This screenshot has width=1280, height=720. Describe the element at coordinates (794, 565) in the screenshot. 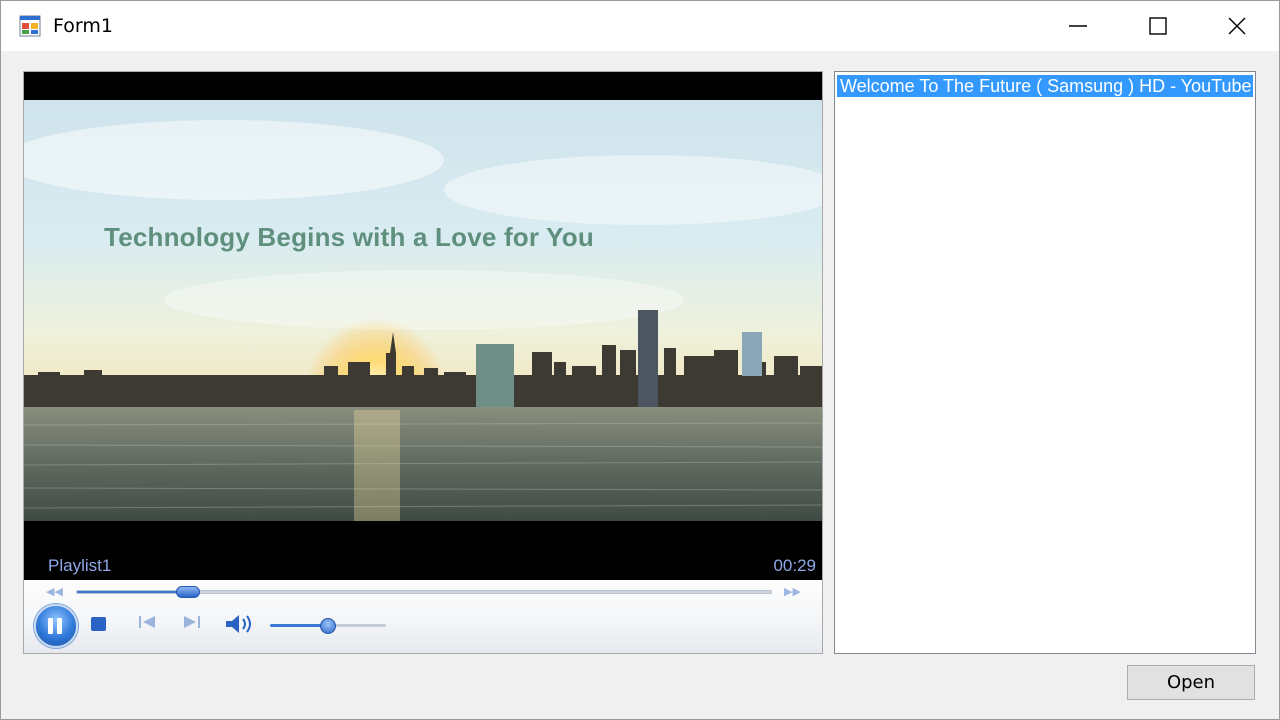

I see `time-readout: 00:29` at that location.